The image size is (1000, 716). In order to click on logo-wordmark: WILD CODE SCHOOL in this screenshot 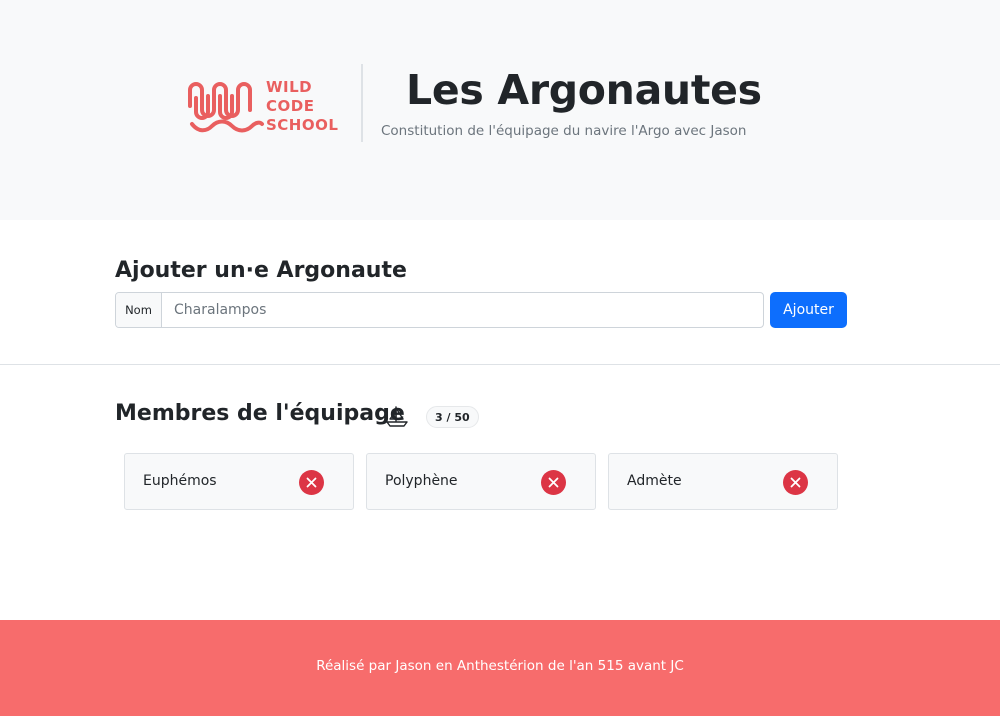, I will do `click(302, 106)`.